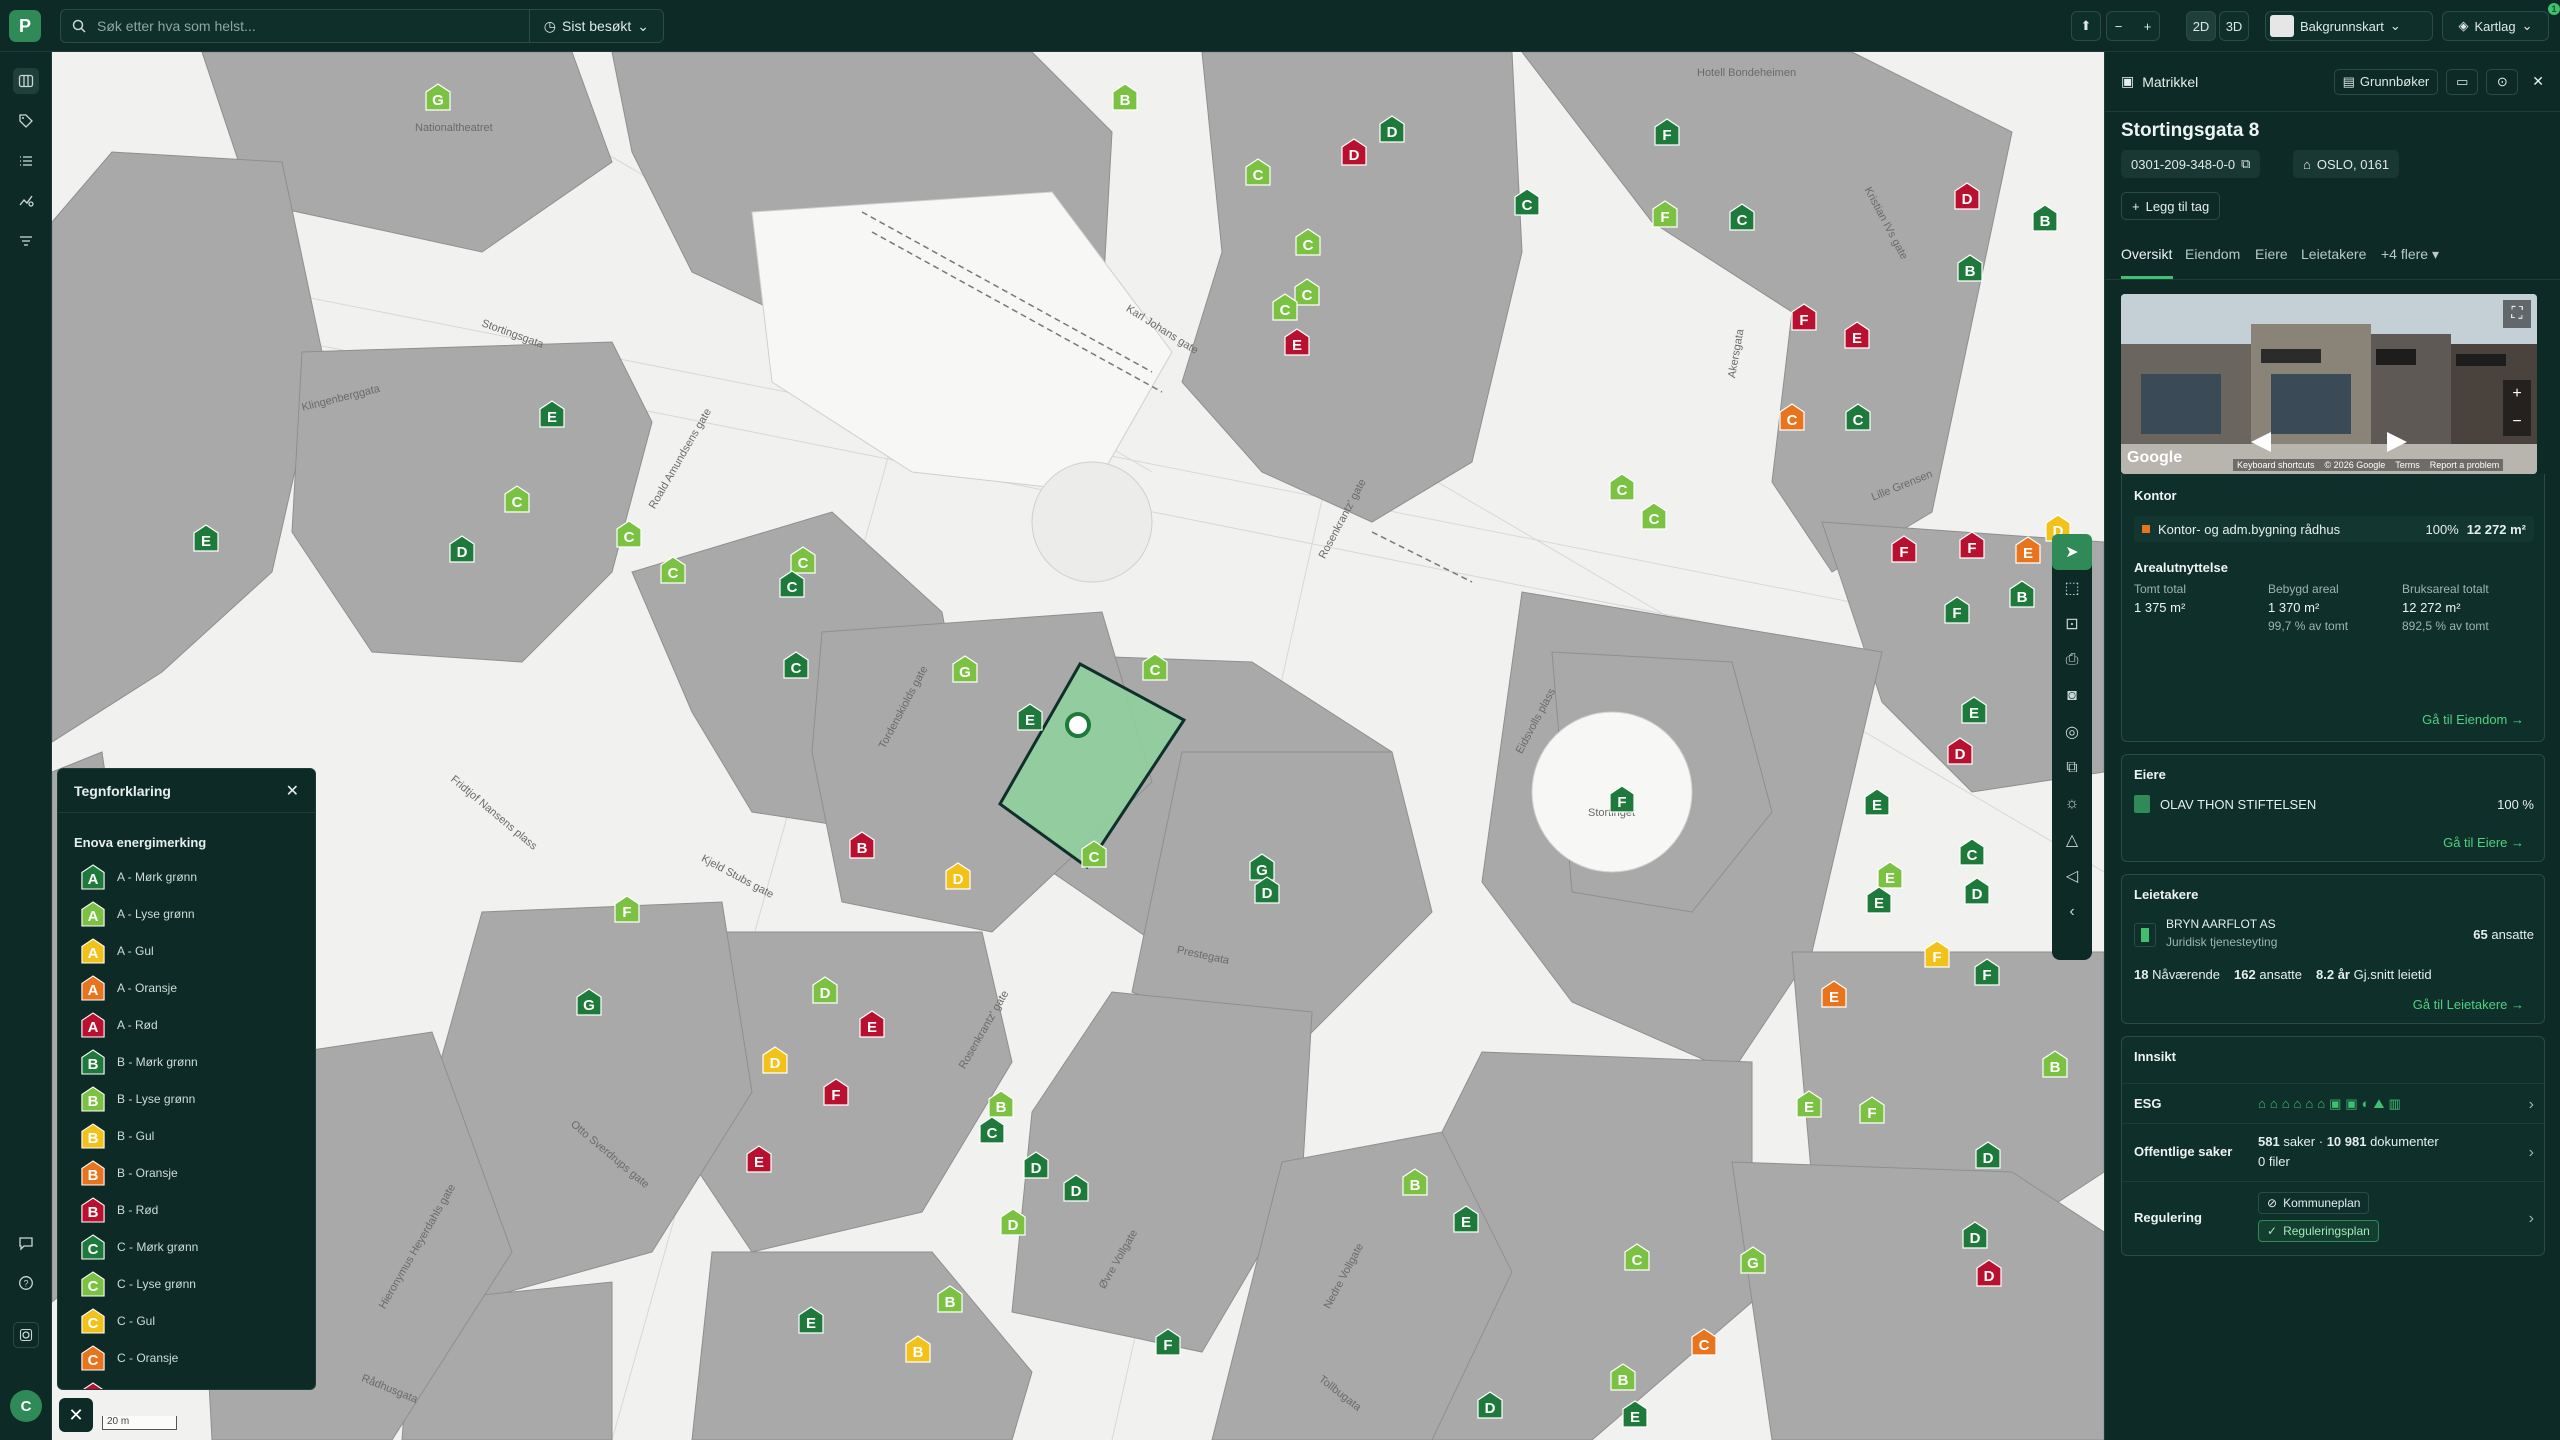  I want to click on panorama-button: ▭, so click(2462, 81).